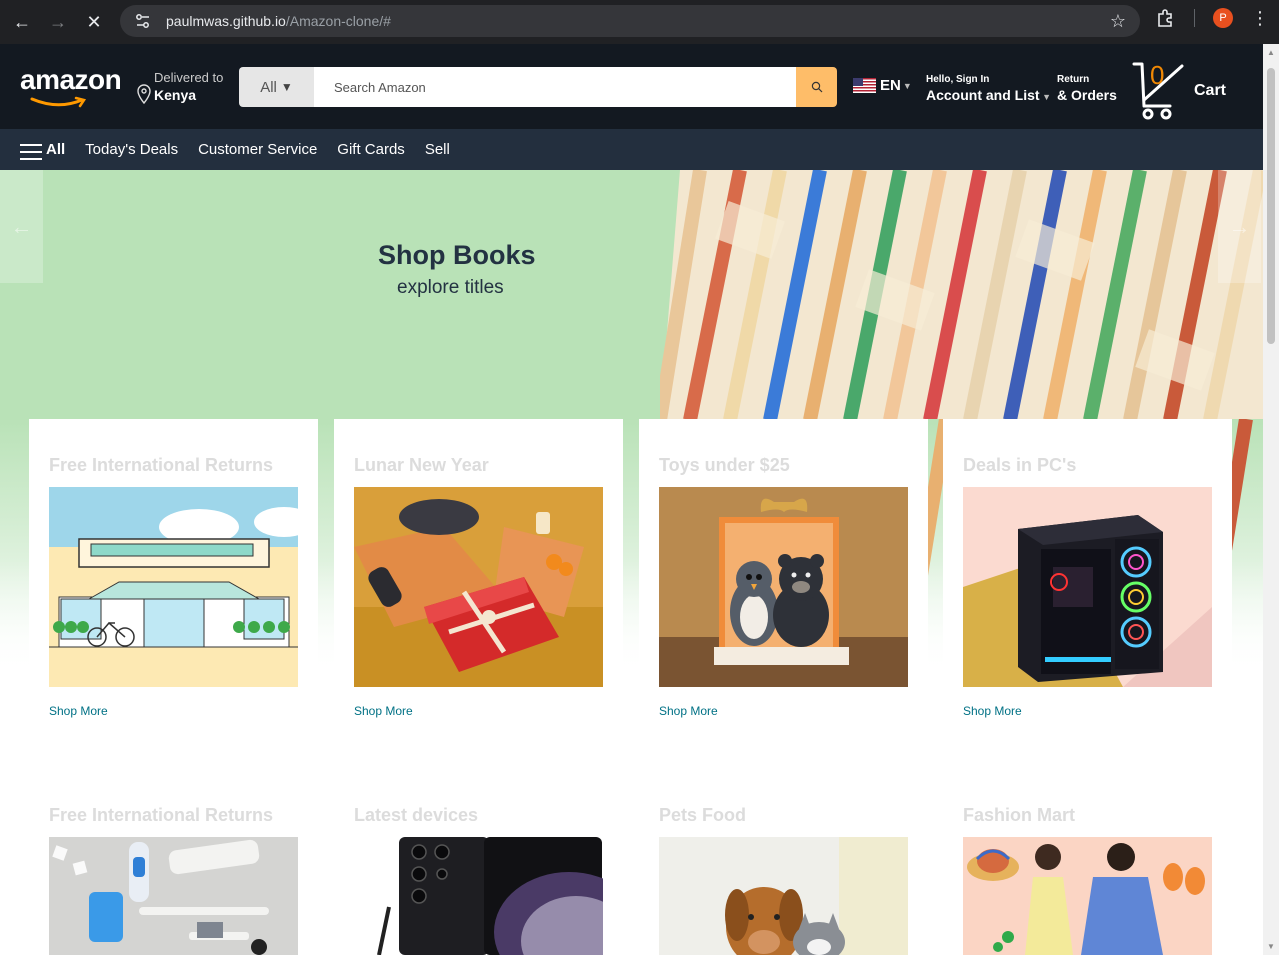 This screenshot has width=1279, height=960. Describe the element at coordinates (1271, 206) in the screenshot. I see `scrollbar-thumb` at that location.